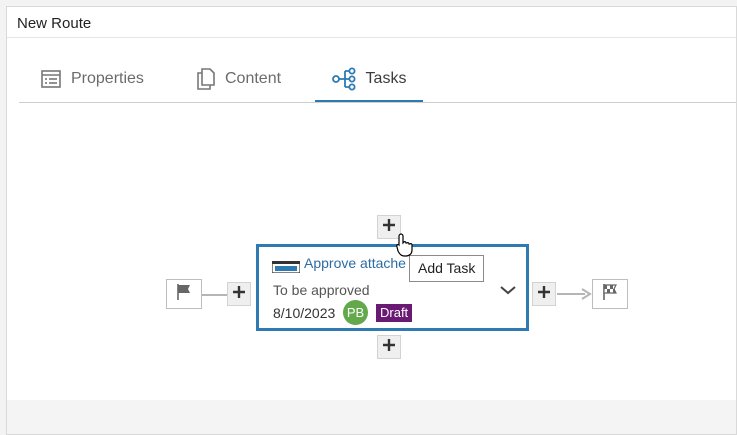 This screenshot has height=435, width=737. I want to click on add-task-tooltip: Add Task, so click(447, 268).